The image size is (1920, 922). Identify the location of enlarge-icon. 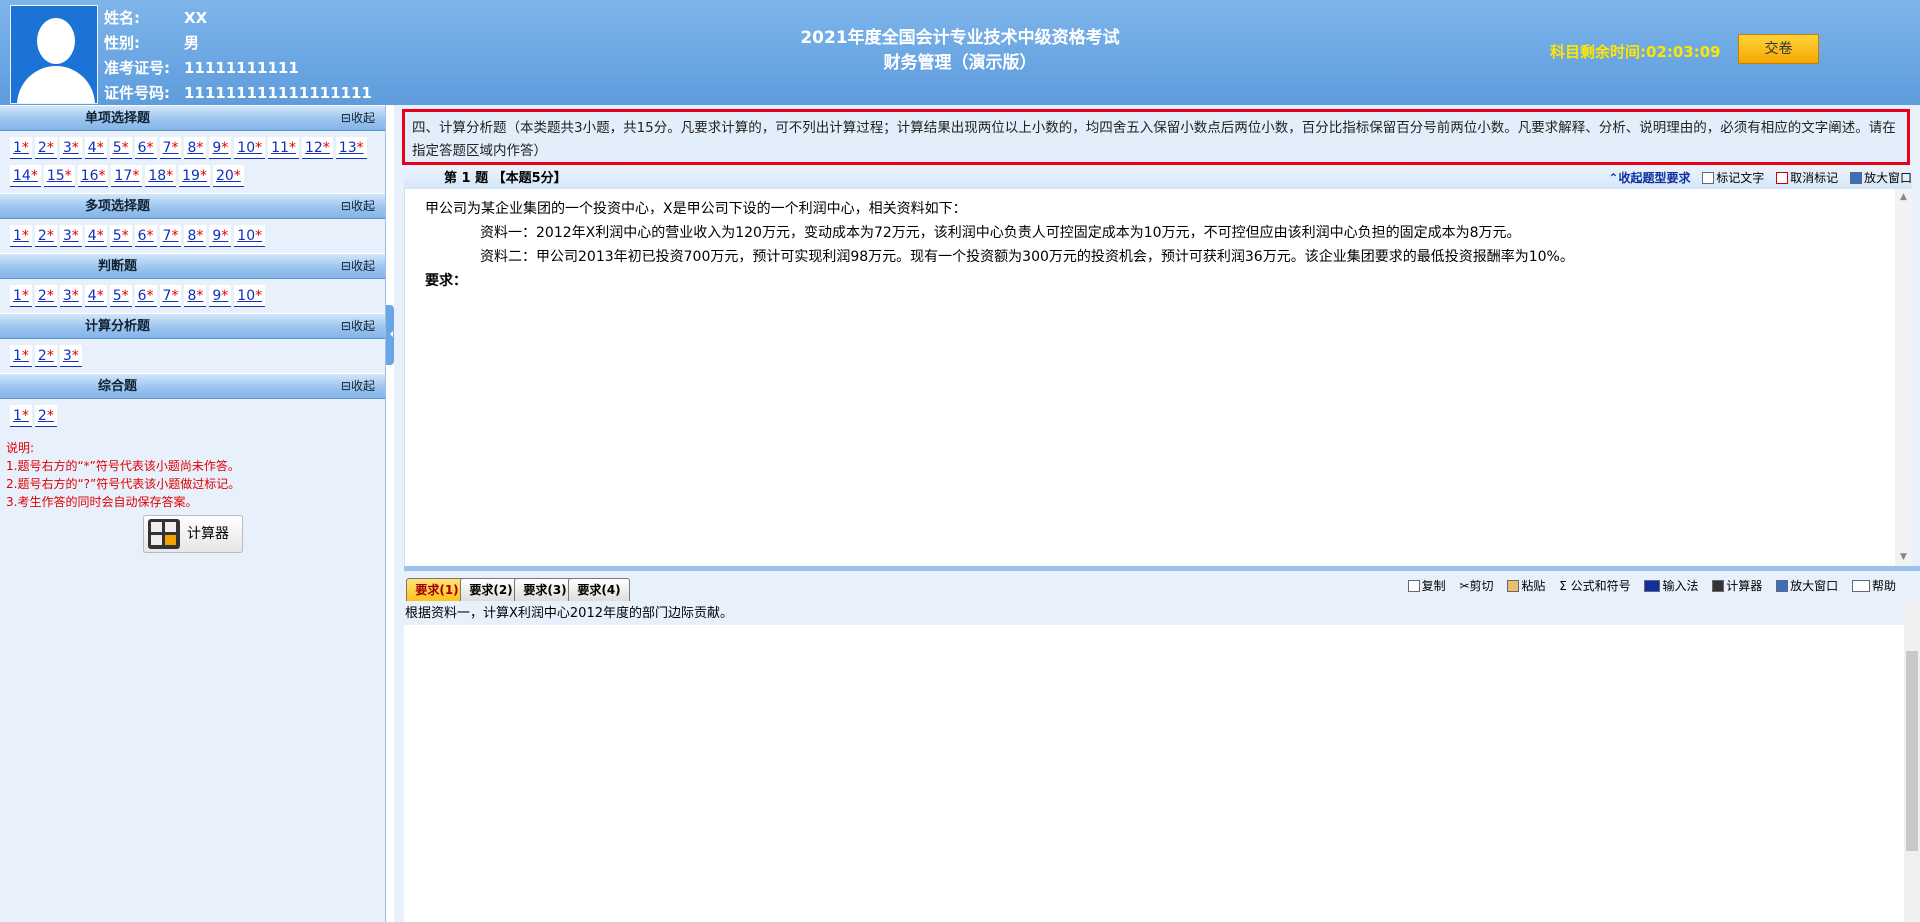
(1855, 178).